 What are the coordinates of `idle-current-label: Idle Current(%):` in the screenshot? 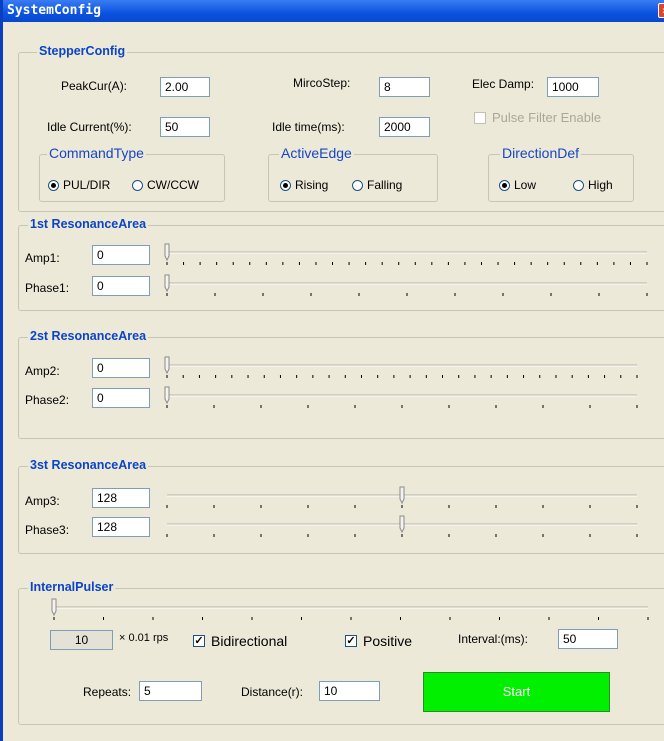 It's located at (89, 127).